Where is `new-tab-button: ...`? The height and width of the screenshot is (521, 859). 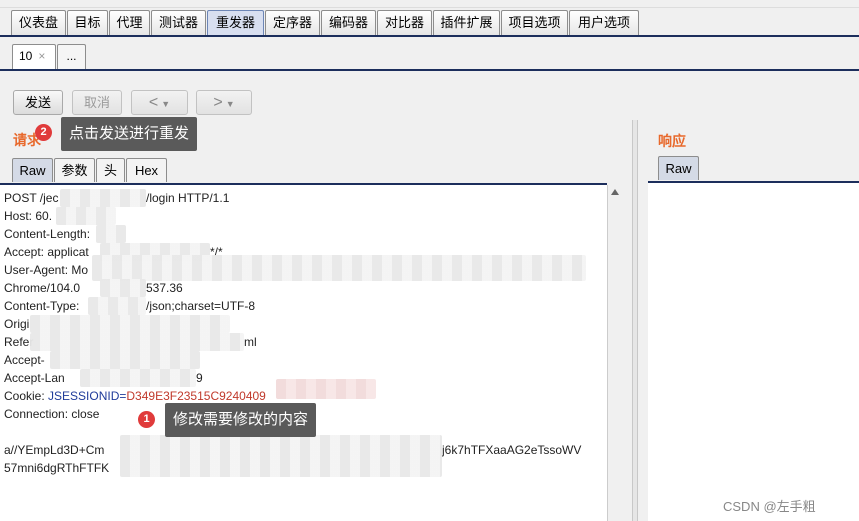
new-tab-button: ... is located at coordinates (71, 56).